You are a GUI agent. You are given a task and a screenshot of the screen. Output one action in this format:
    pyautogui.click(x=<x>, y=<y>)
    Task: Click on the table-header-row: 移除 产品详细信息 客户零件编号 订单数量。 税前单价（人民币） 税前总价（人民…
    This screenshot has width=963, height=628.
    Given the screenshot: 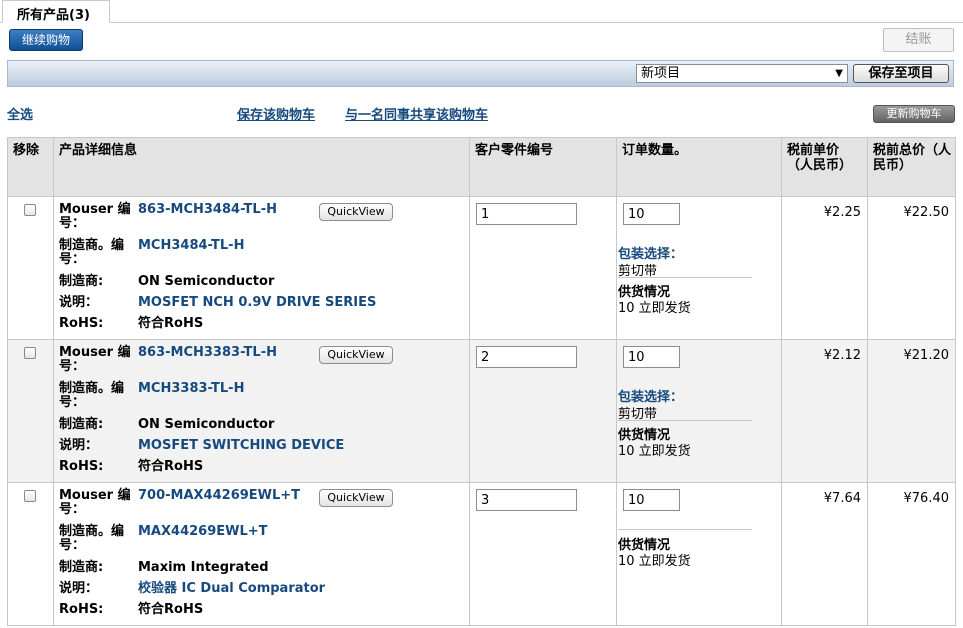 What is the action you would take?
    pyautogui.click(x=481, y=167)
    